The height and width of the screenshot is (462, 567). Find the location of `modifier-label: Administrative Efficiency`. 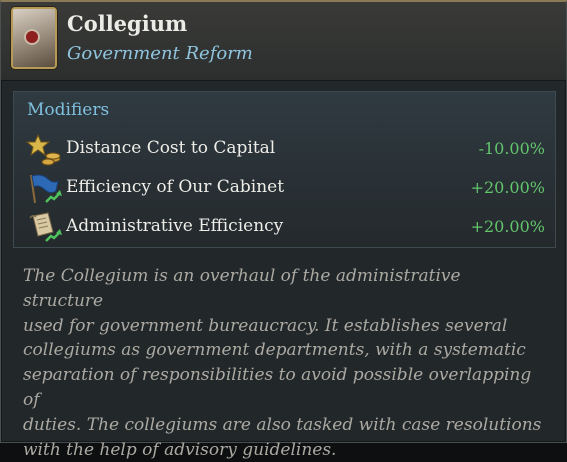

modifier-label: Administrative Efficiency is located at coordinates (175, 226).